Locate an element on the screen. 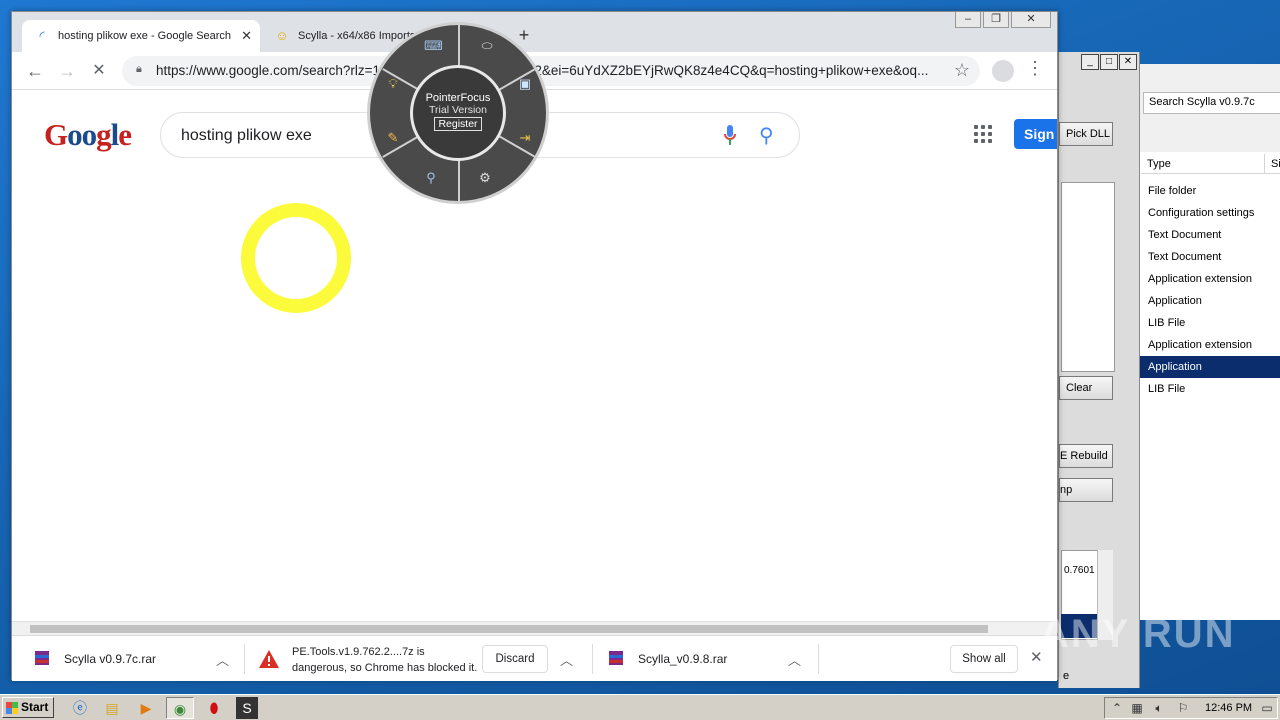 This screenshot has height=720, width=1280. warning-line-2: dangerous, so Chrome has blocked it. is located at coordinates (385, 668).